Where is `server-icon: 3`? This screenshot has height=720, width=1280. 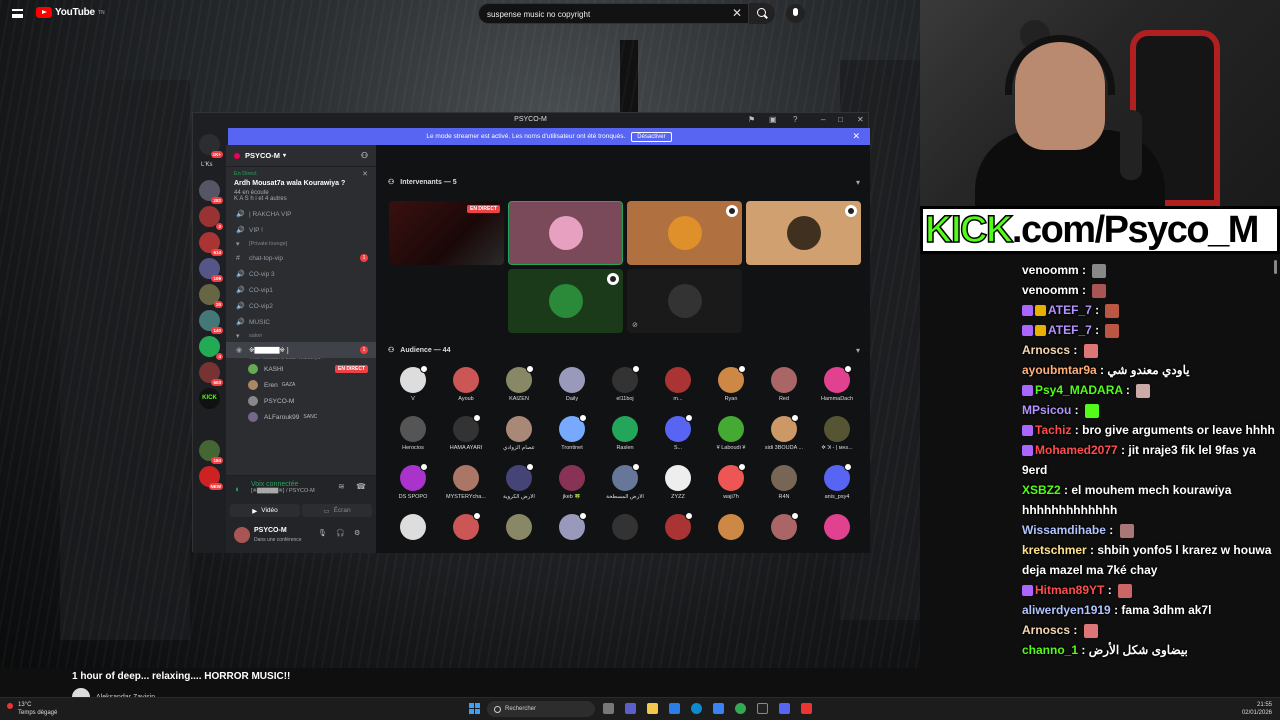 server-icon: 3 is located at coordinates (211, 218).